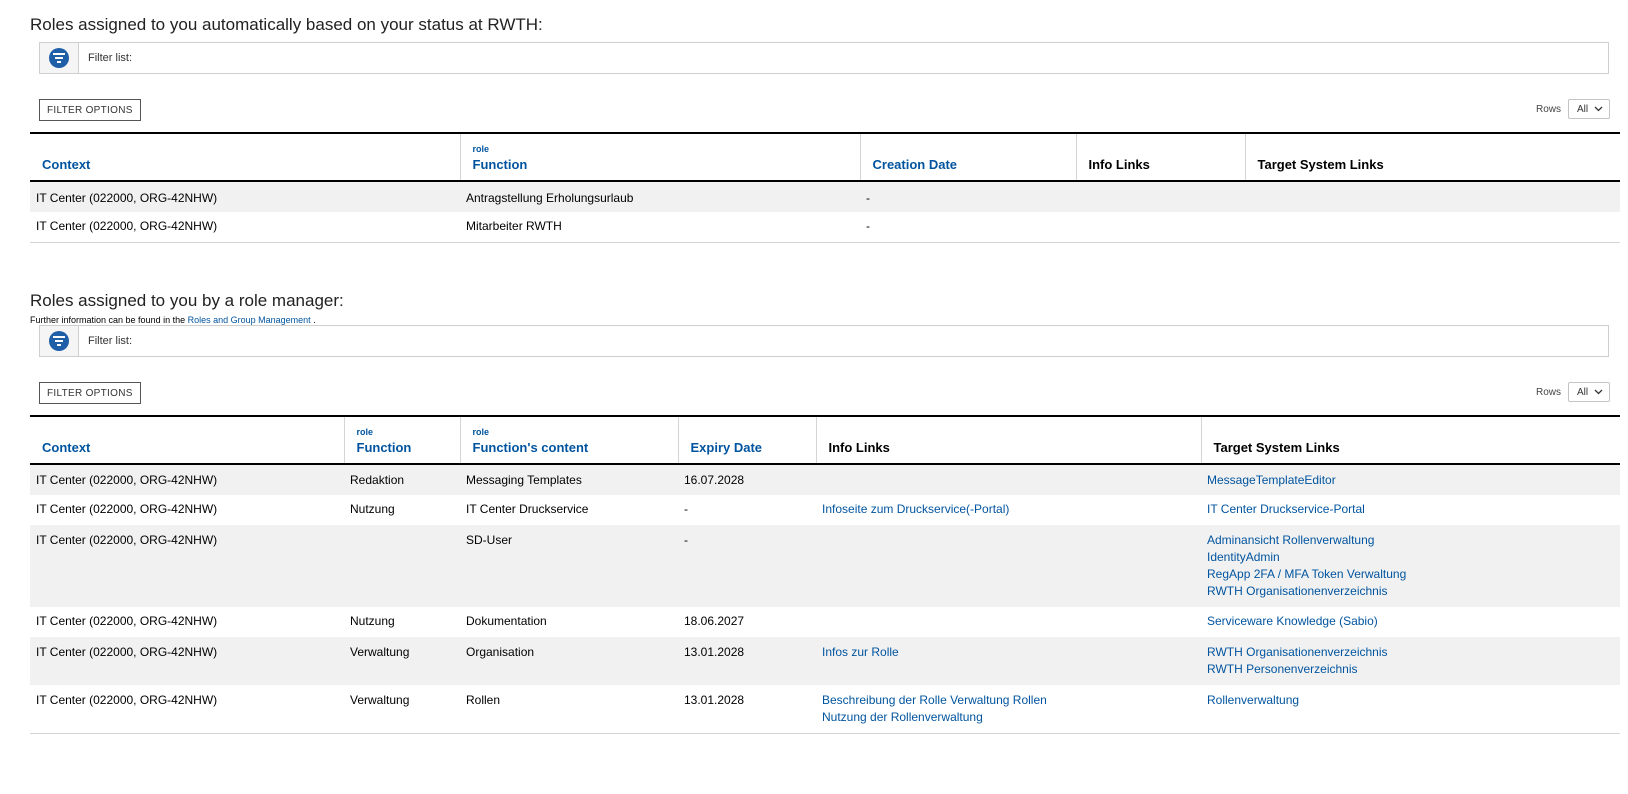 Image resolution: width=1628 pixels, height=794 pixels. I want to click on info-link: Infos zur Rolle, so click(1008, 652).